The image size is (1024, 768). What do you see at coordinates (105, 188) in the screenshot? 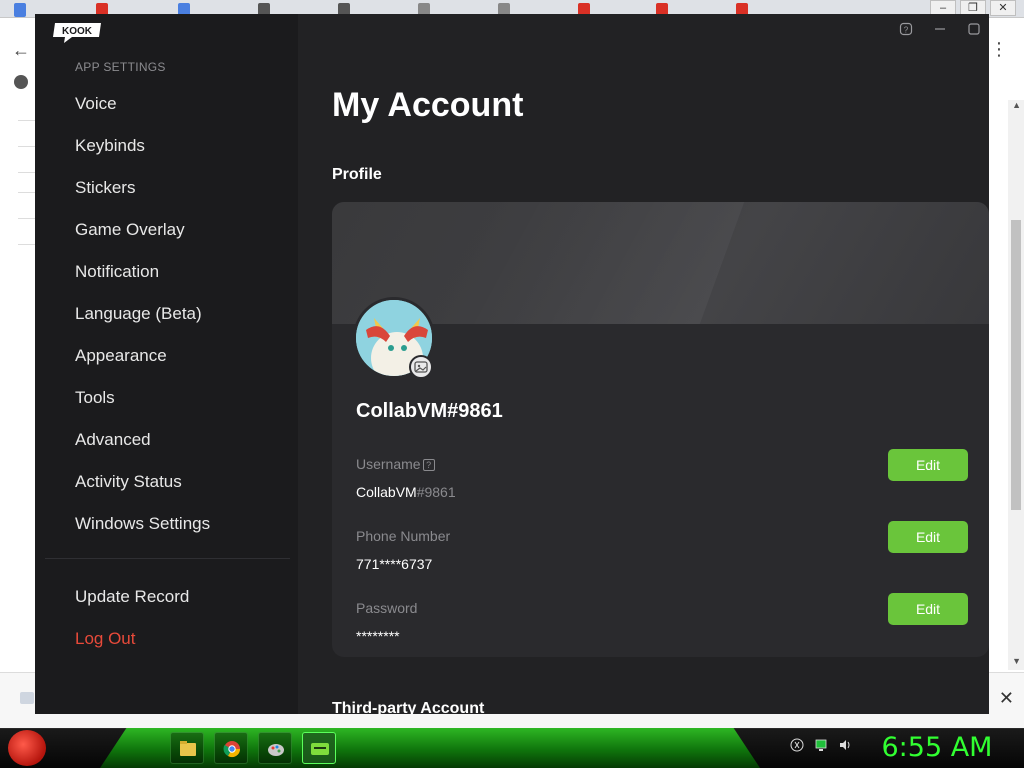
I see `sidebar-item-stickers: Stickers` at bounding box center [105, 188].